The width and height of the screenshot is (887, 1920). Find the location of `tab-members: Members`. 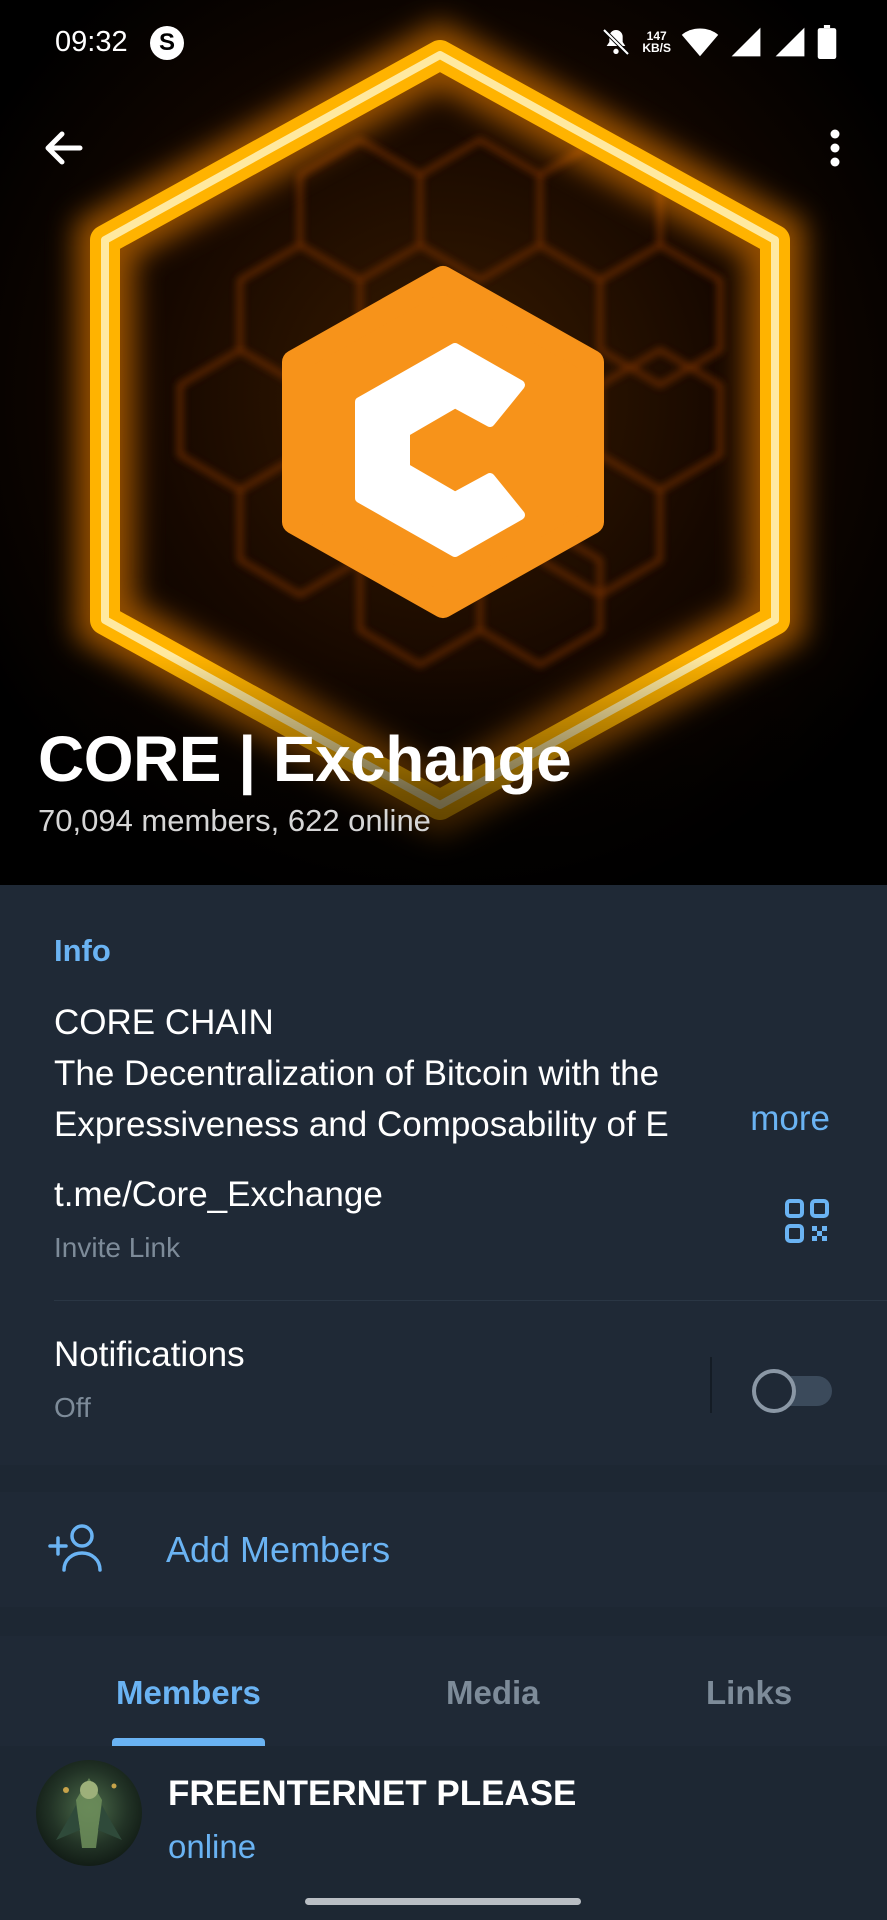

tab-members: Members is located at coordinates (188, 1693).